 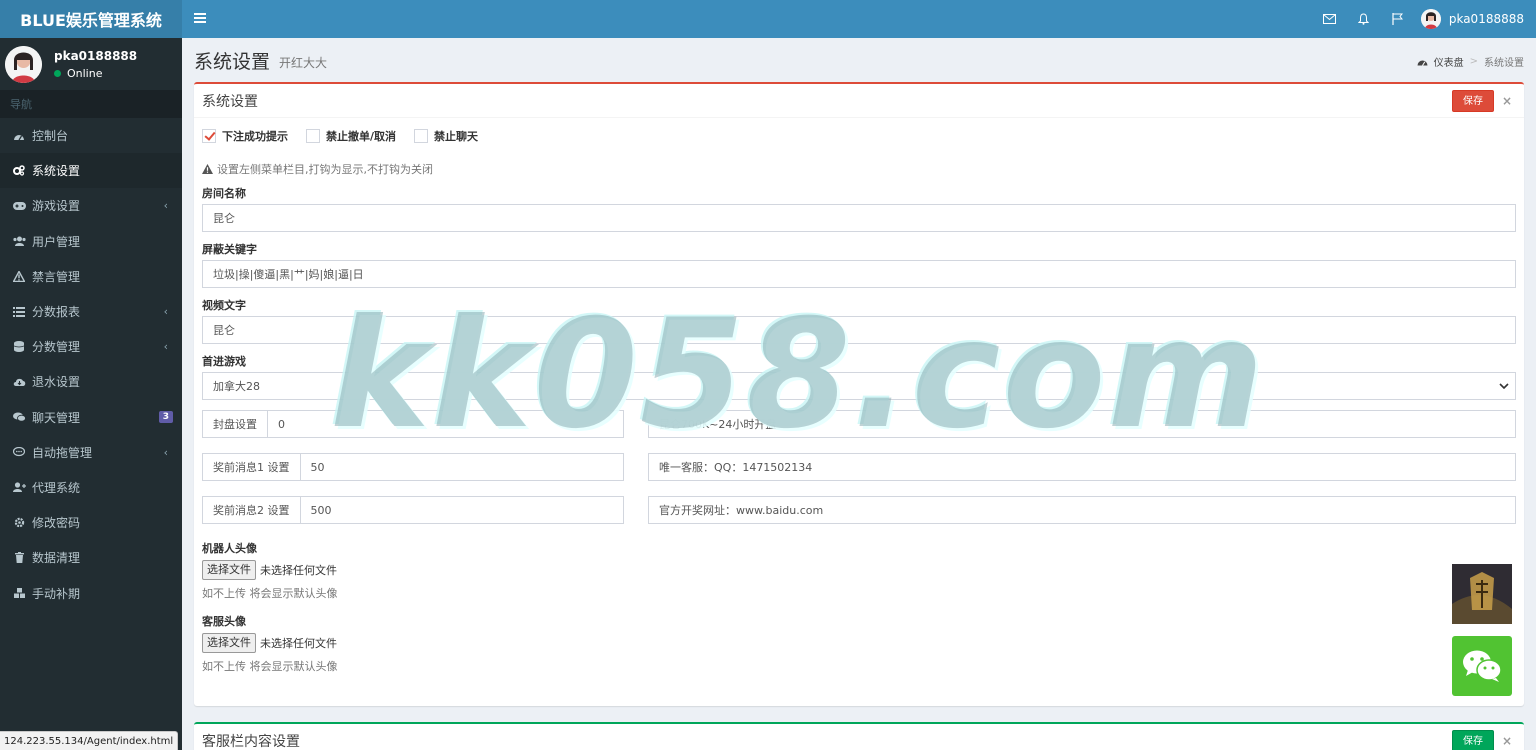 I want to click on app-logo: BLUE娱乐管理系统, so click(x=91, y=19).